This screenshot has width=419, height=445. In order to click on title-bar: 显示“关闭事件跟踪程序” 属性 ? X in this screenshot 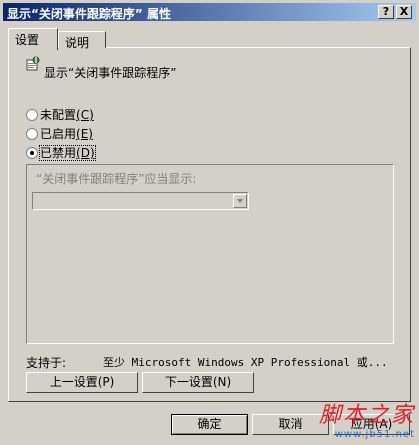, I will do `click(209, 12)`.